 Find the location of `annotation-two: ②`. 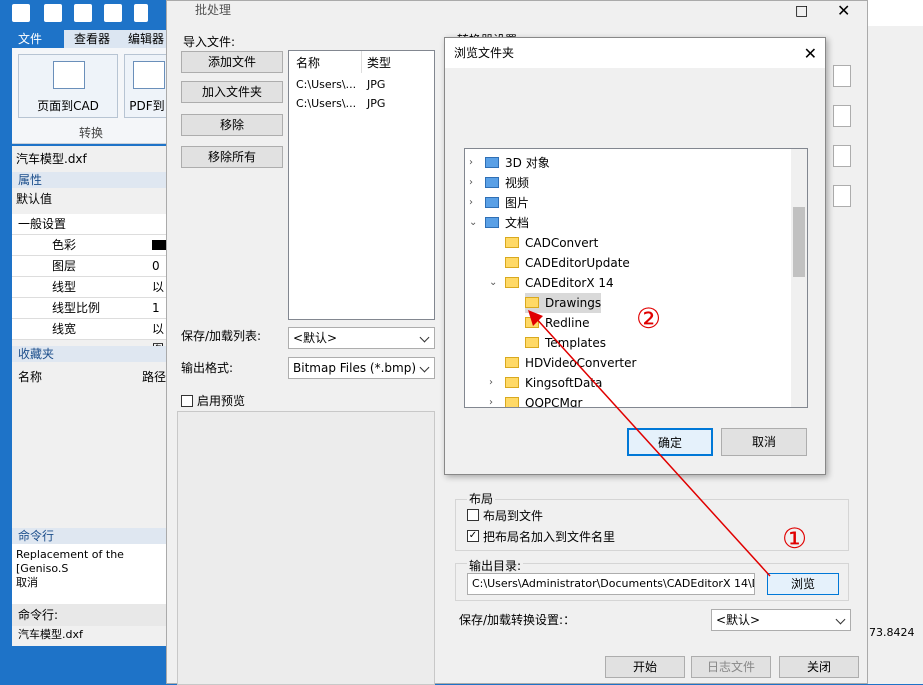

annotation-two: ② is located at coordinates (649, 318).